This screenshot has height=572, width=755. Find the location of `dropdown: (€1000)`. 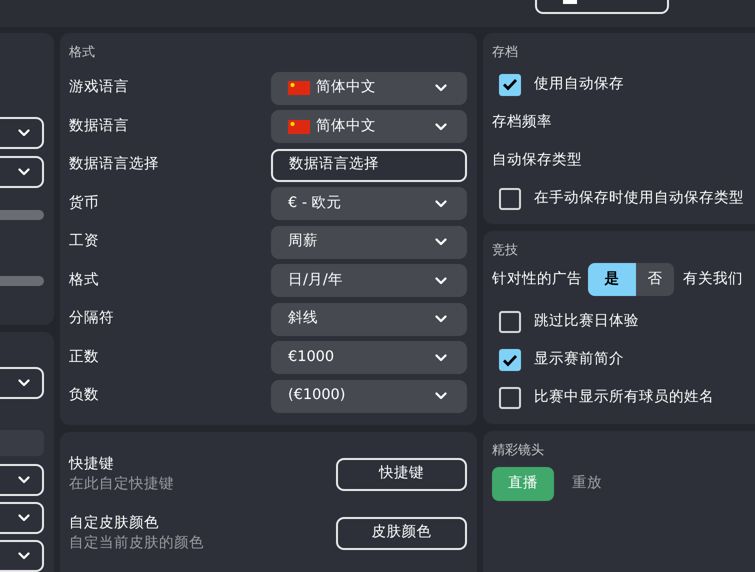

dropdown: (€1000) is located at coordinates (369, 396).